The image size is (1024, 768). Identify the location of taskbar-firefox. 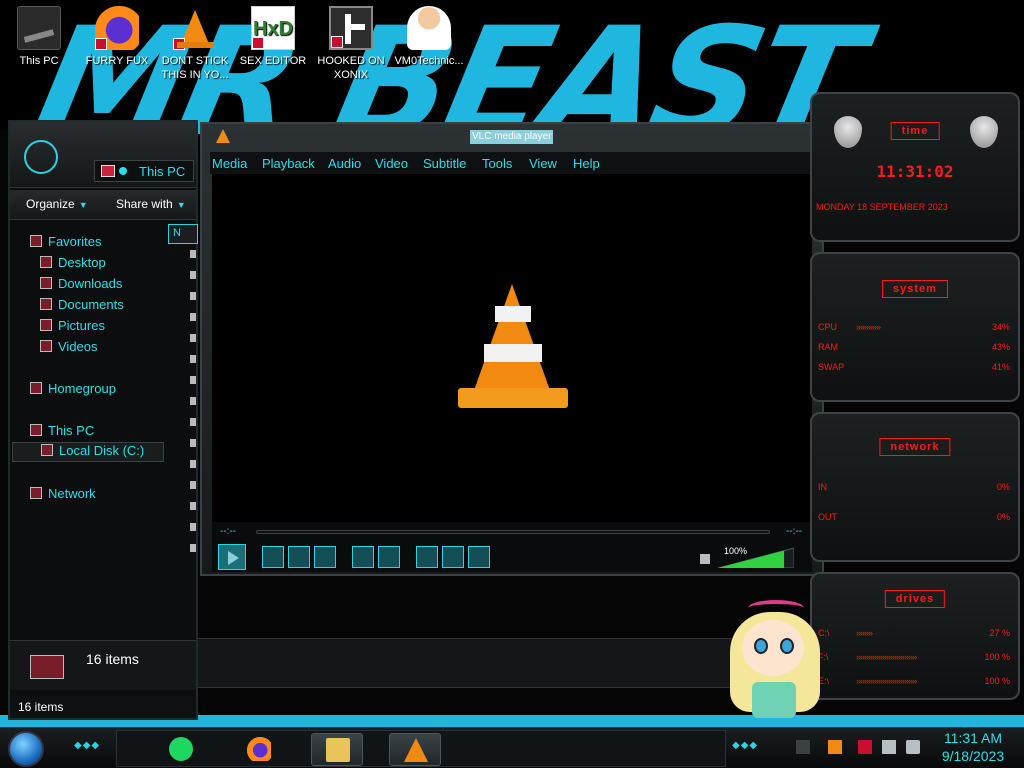
(259, 749).